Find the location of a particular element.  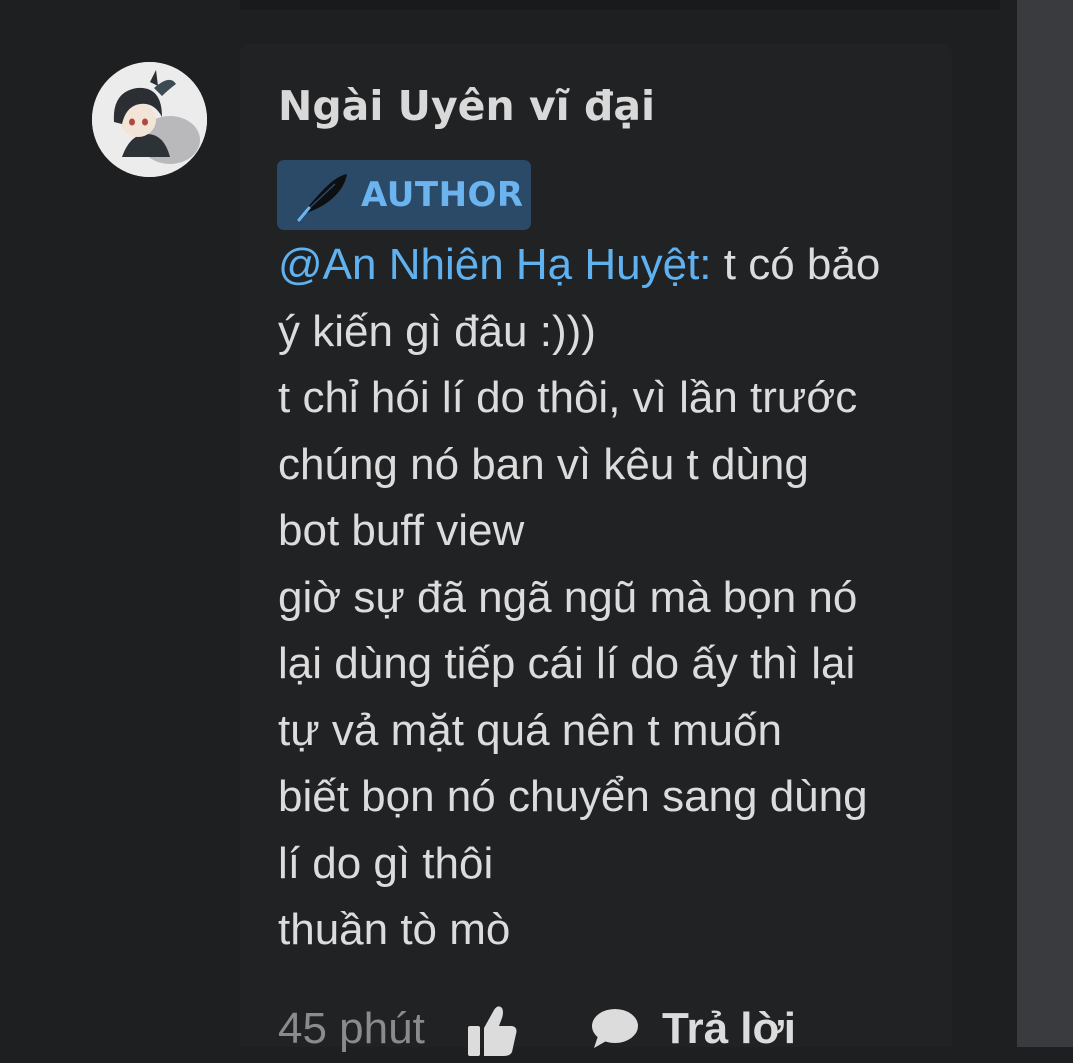

comment-line: lí do gì thôi is located at coordinates (386, 863).